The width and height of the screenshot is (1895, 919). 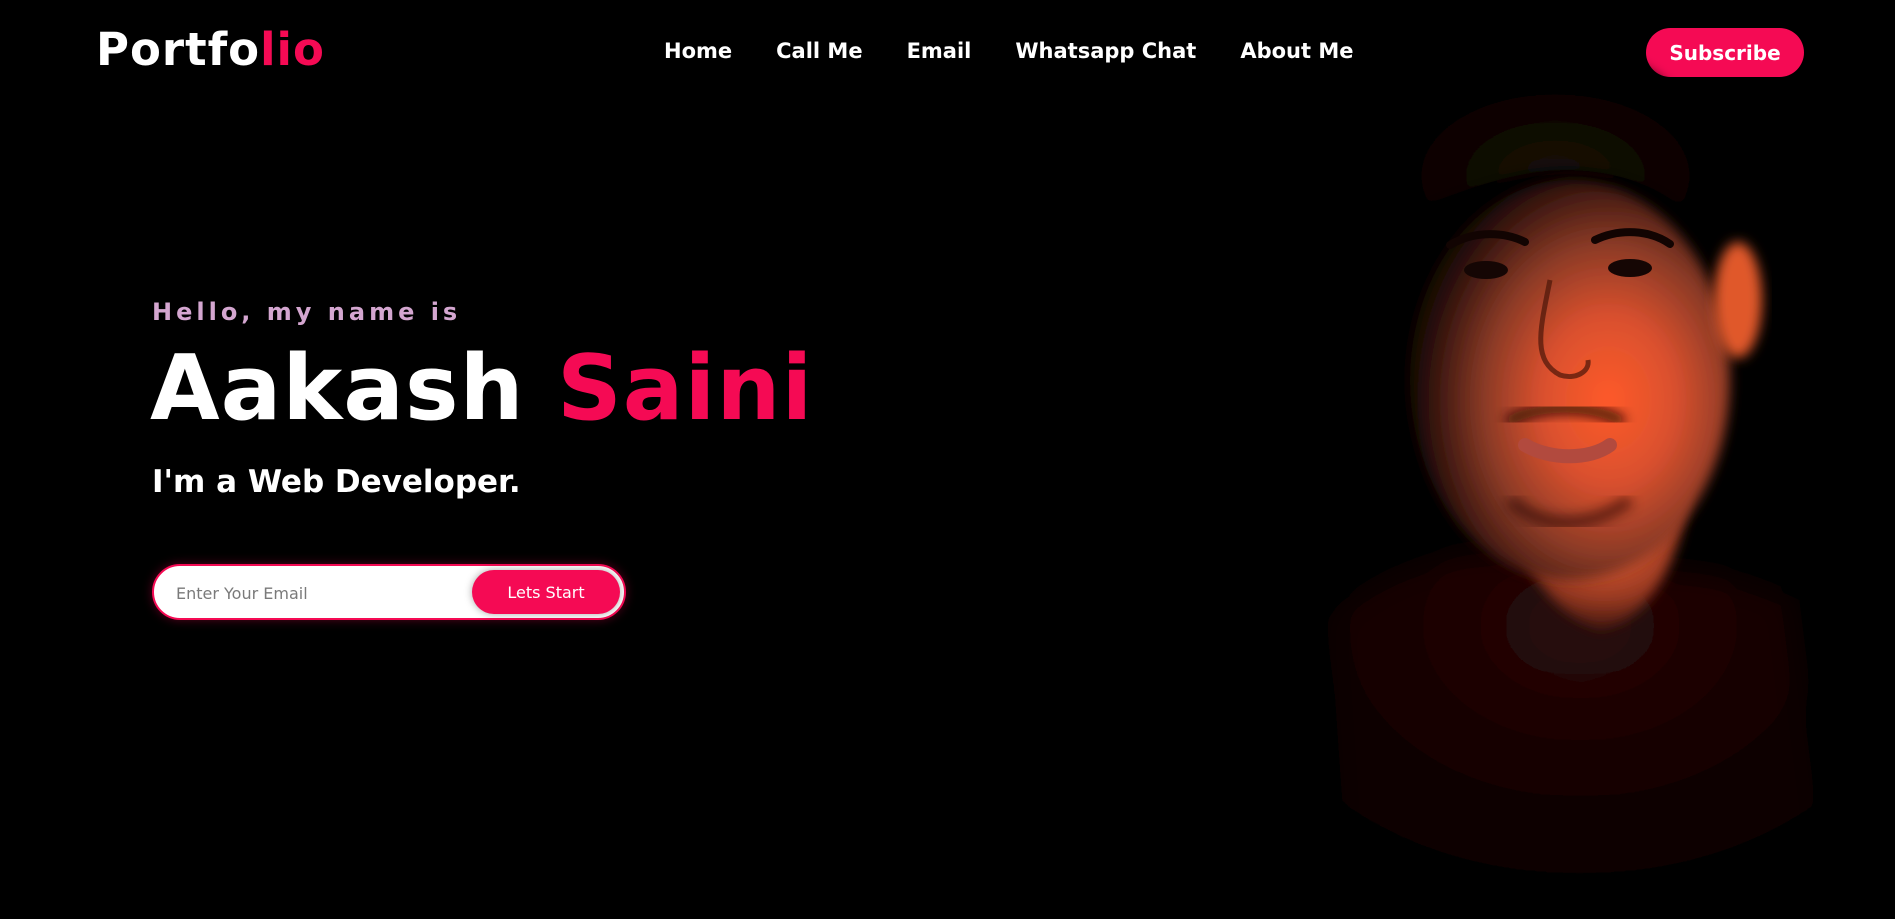 I want to click on logo-main-text: Portfo, so click(x=178, y=49).